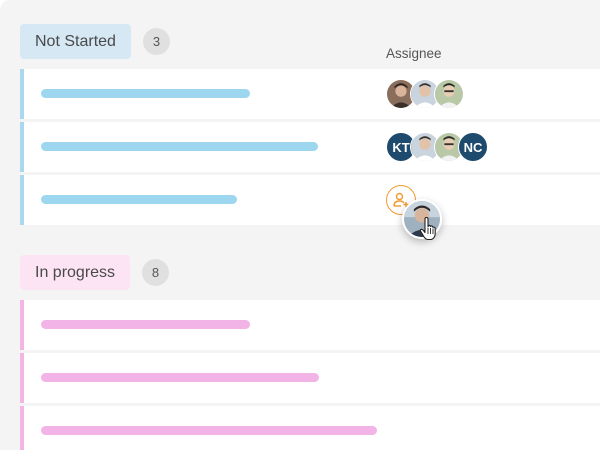 The width and height of the screenshot is (600, 450). What do you see at coordinates (425, 94) in the screenshot?
I see `assignee-avatars` at bounding box center [425, 94].